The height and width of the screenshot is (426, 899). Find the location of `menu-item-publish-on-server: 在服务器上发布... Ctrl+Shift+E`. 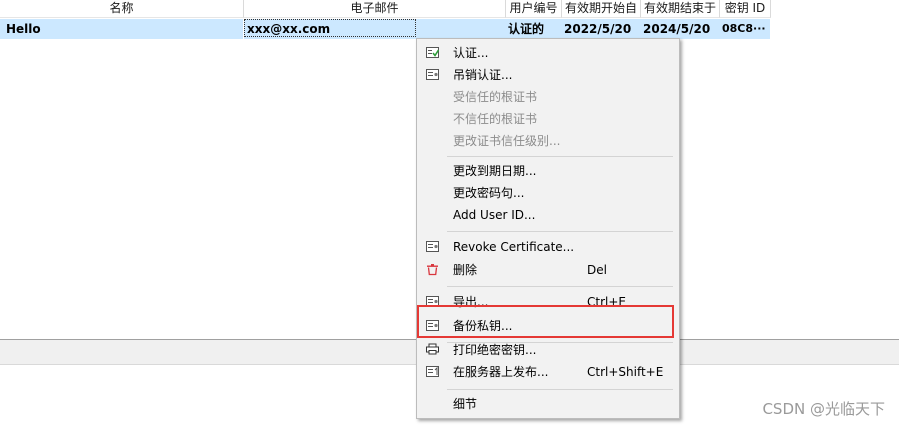

menu-item-publish-on-server: 在服务器上发布... Ctrl+Shift+E is located at coordinates (548, 372).